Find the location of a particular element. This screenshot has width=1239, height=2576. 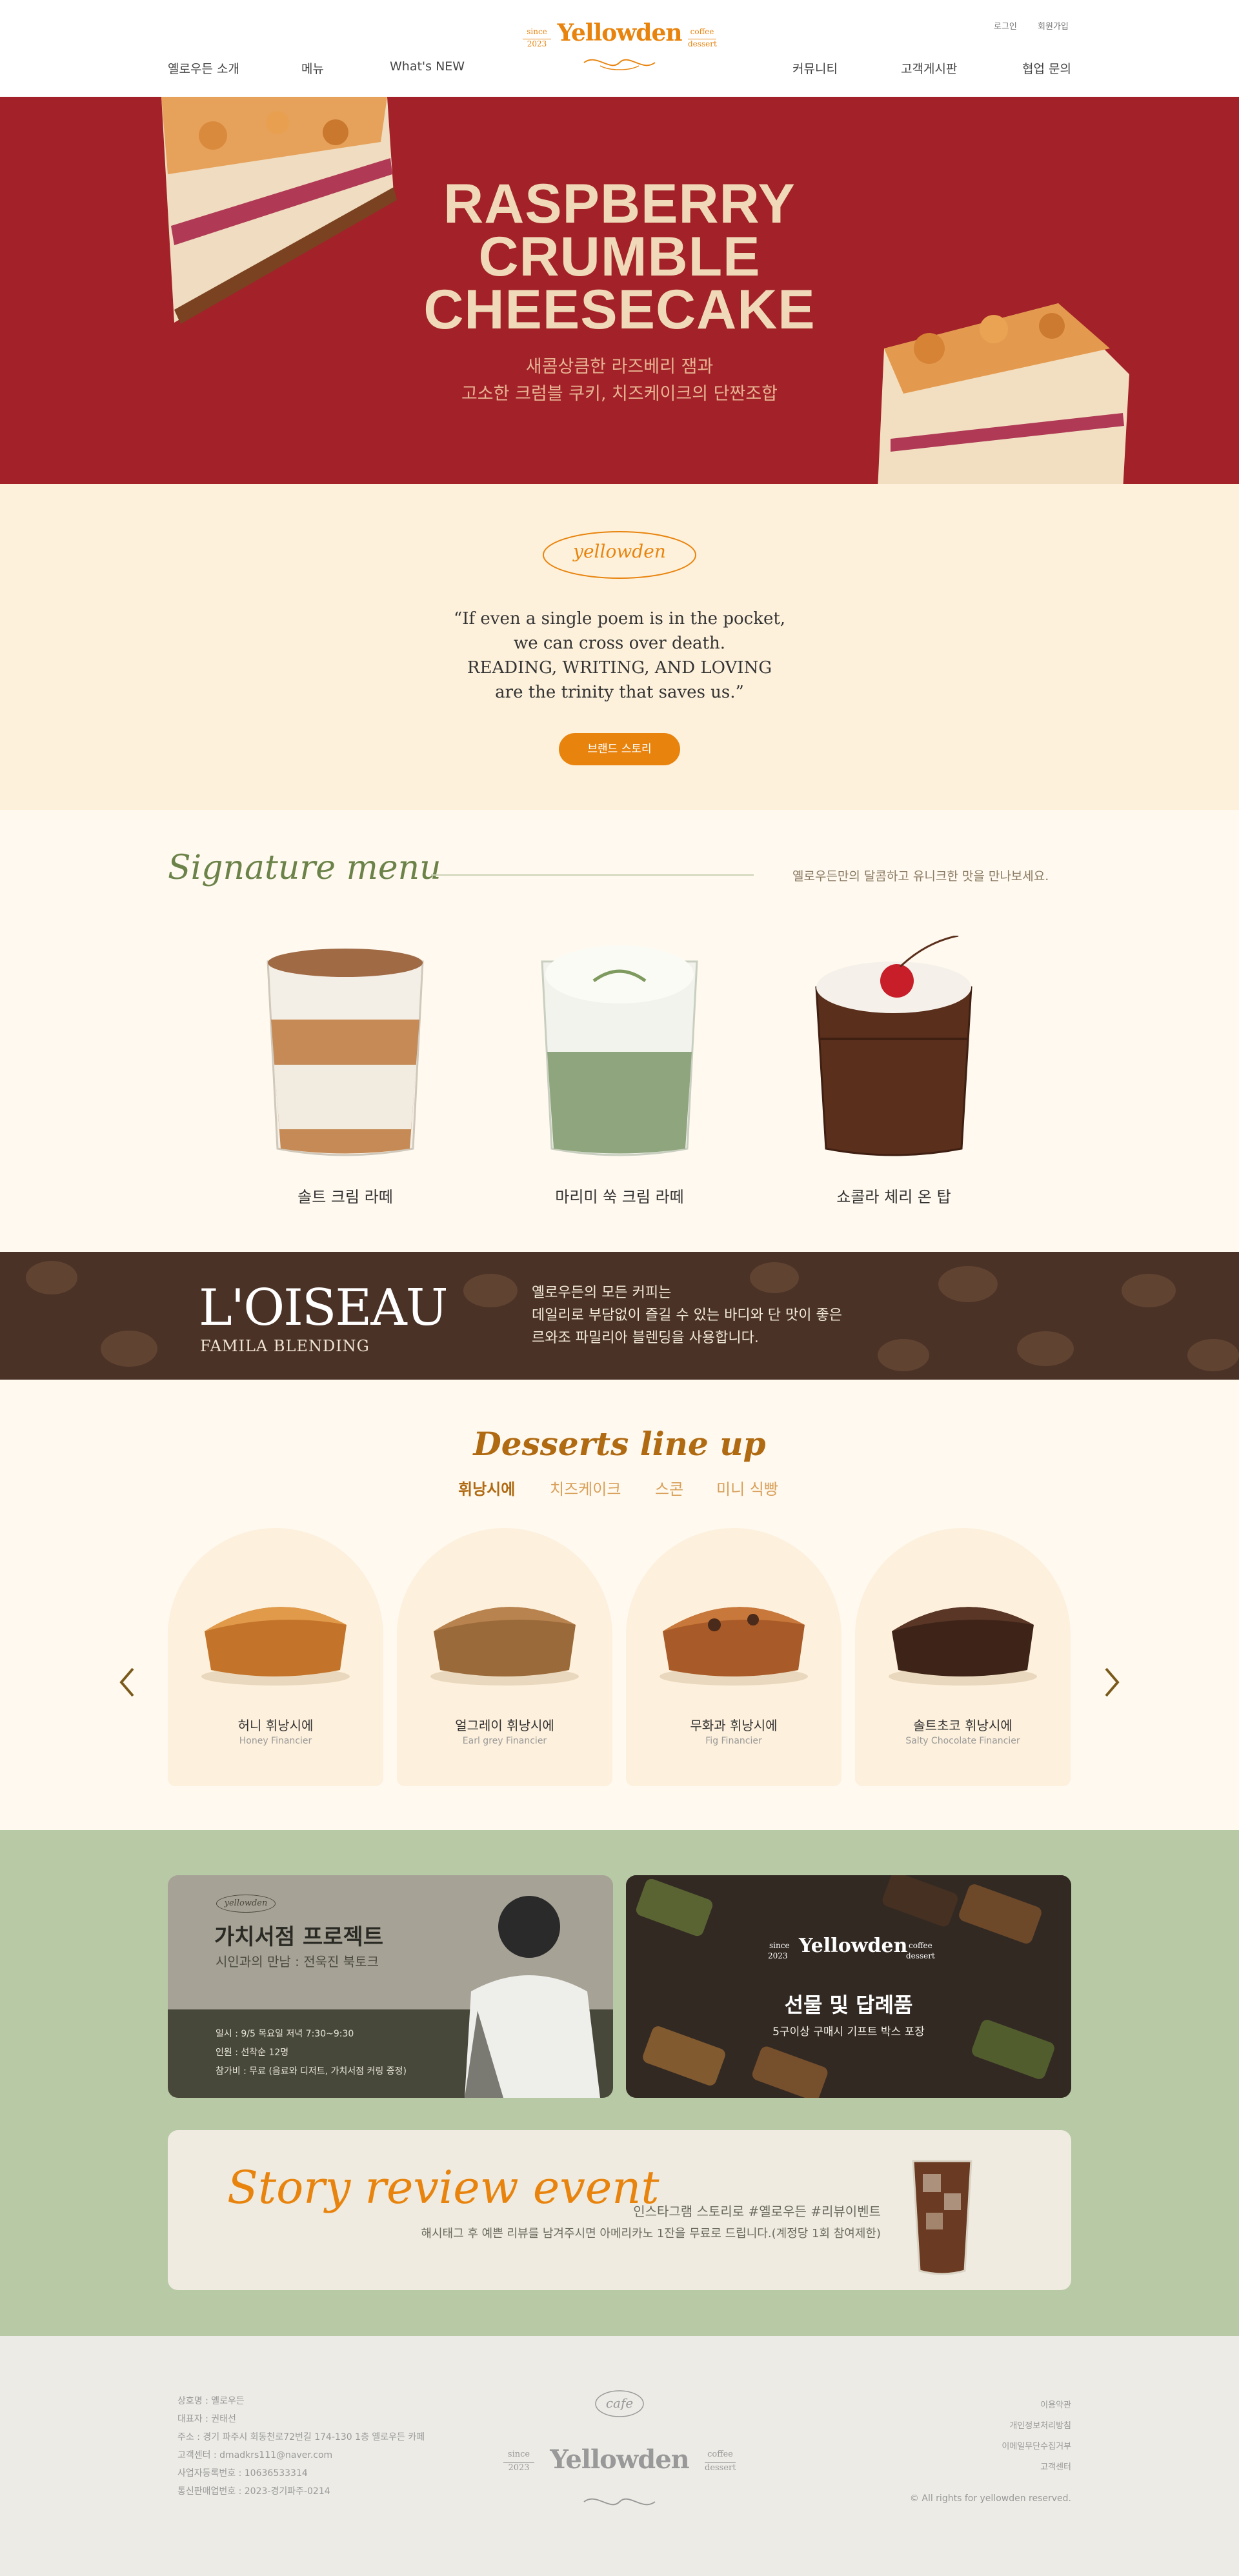

dessert-name-en: Fig Financier is located at coordinates (733, 1741).